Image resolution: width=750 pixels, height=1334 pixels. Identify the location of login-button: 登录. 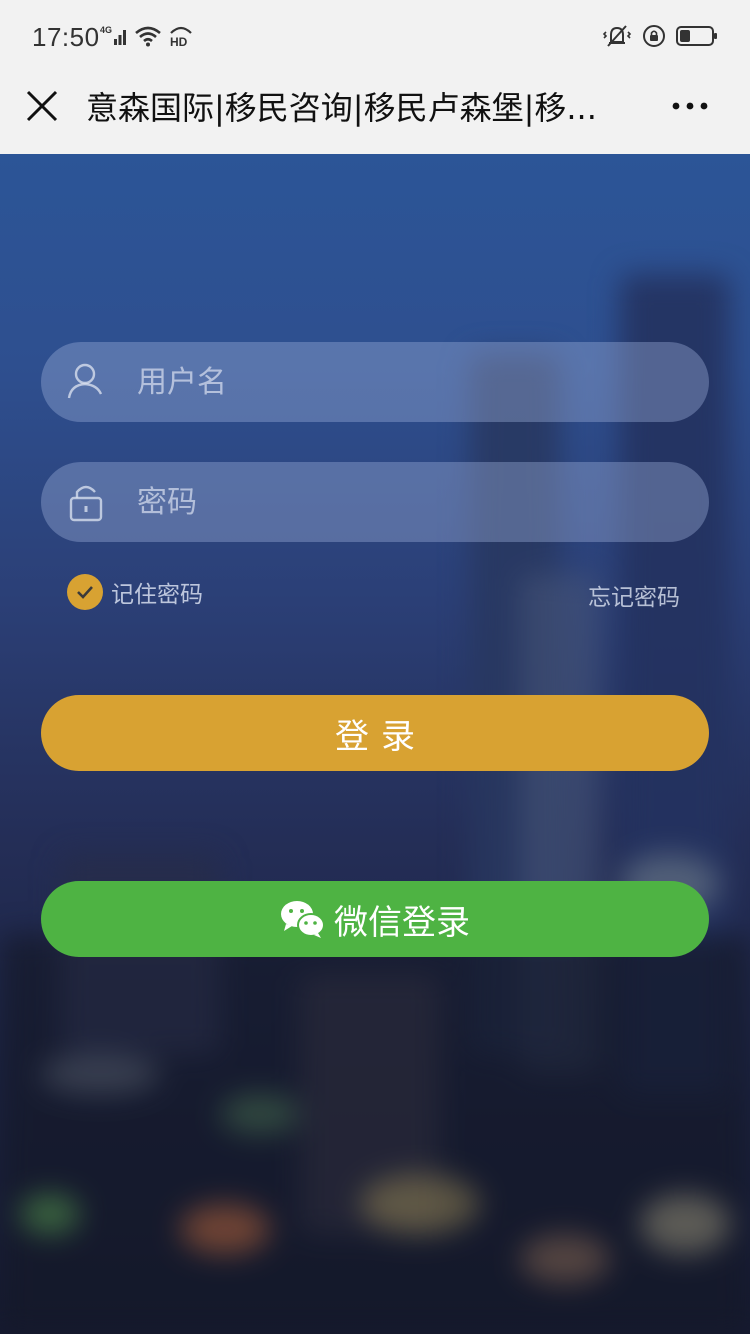
(375, 733).